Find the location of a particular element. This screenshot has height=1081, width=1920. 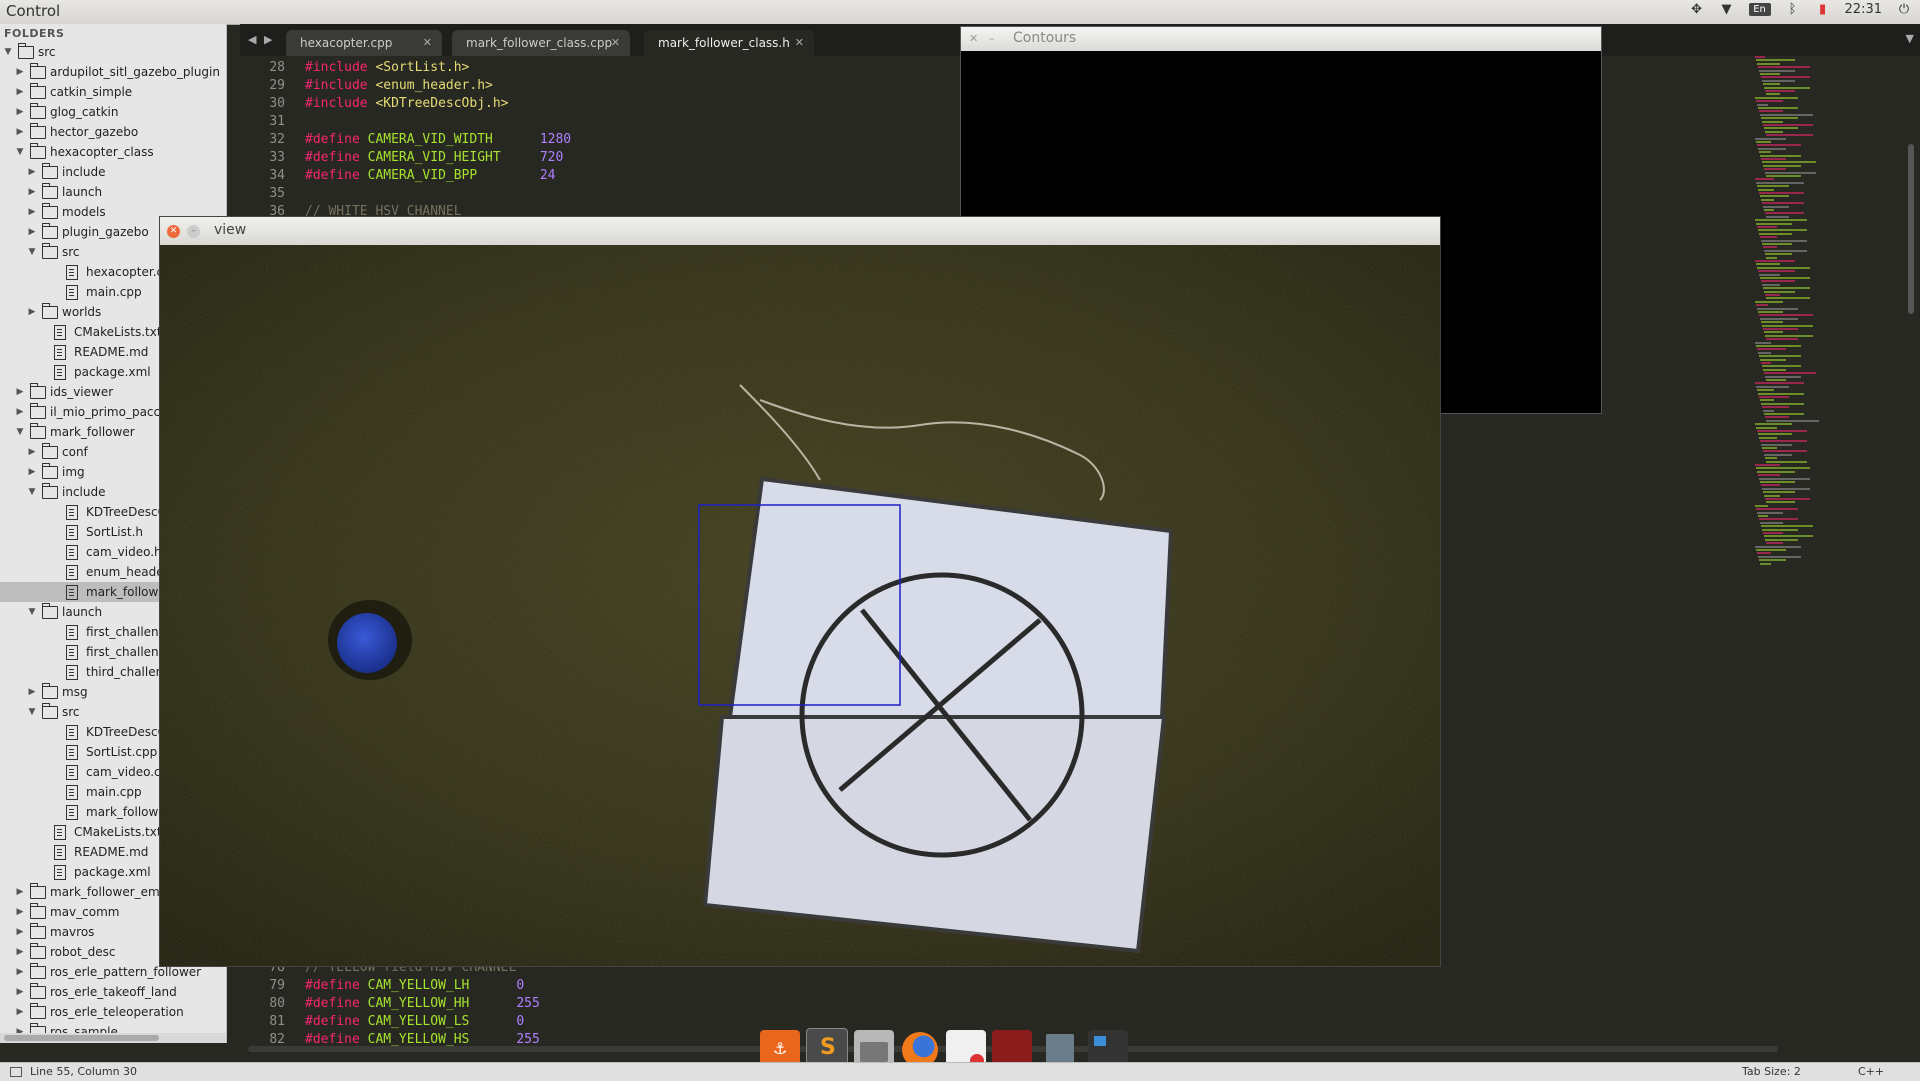

scrollbar-thumb is located at coordinates (81, 1038).